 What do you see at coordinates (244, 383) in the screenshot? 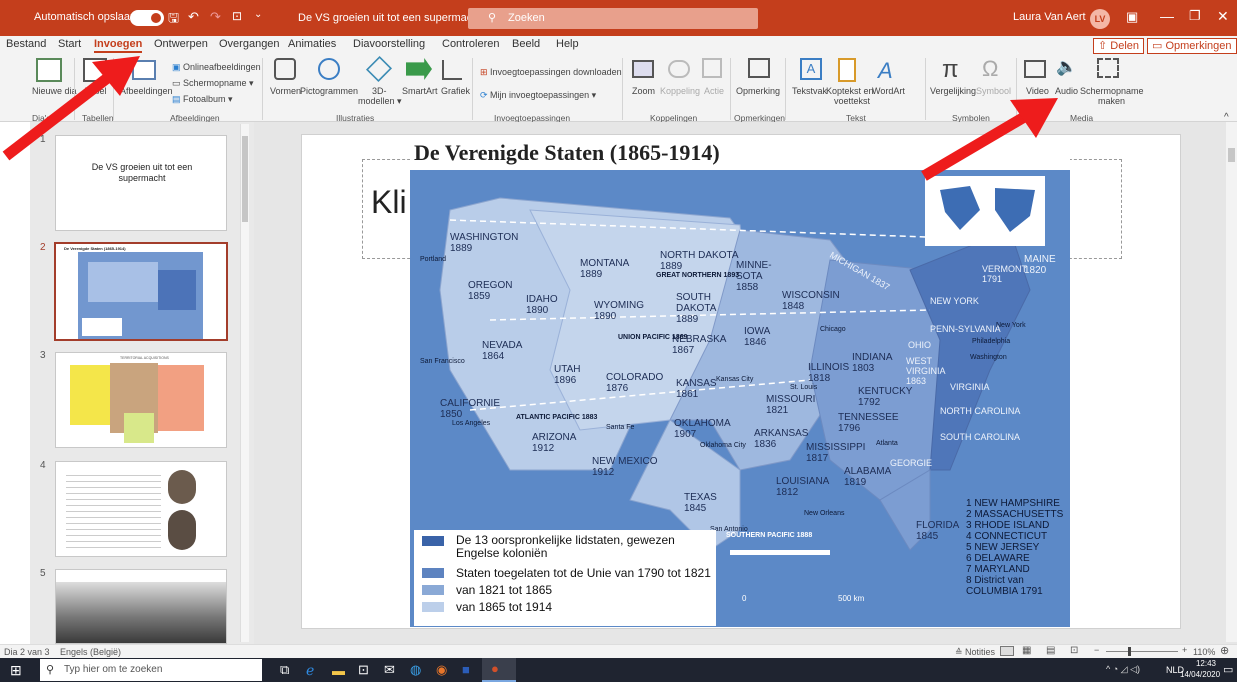
I see `thumbnail-scrollbar` at bounding box center [244, 383].